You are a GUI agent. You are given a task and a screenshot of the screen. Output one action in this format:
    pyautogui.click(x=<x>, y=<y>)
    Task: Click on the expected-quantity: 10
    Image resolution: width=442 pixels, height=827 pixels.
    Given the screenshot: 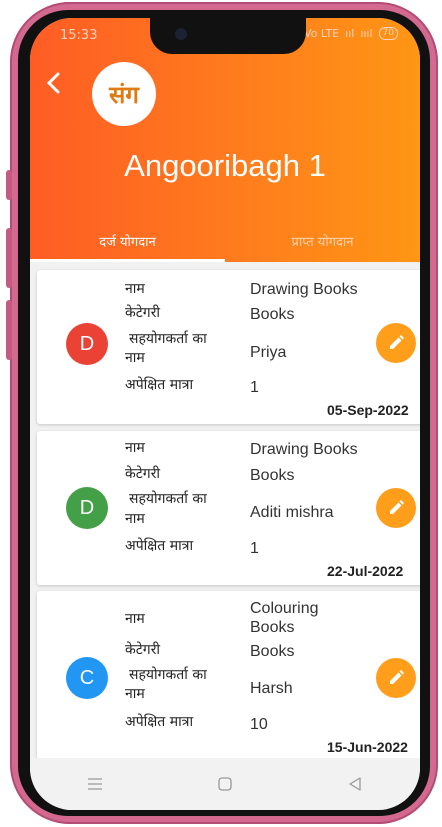 What is the action you would take?
    pyautogui.click(x=259, y=724)
    